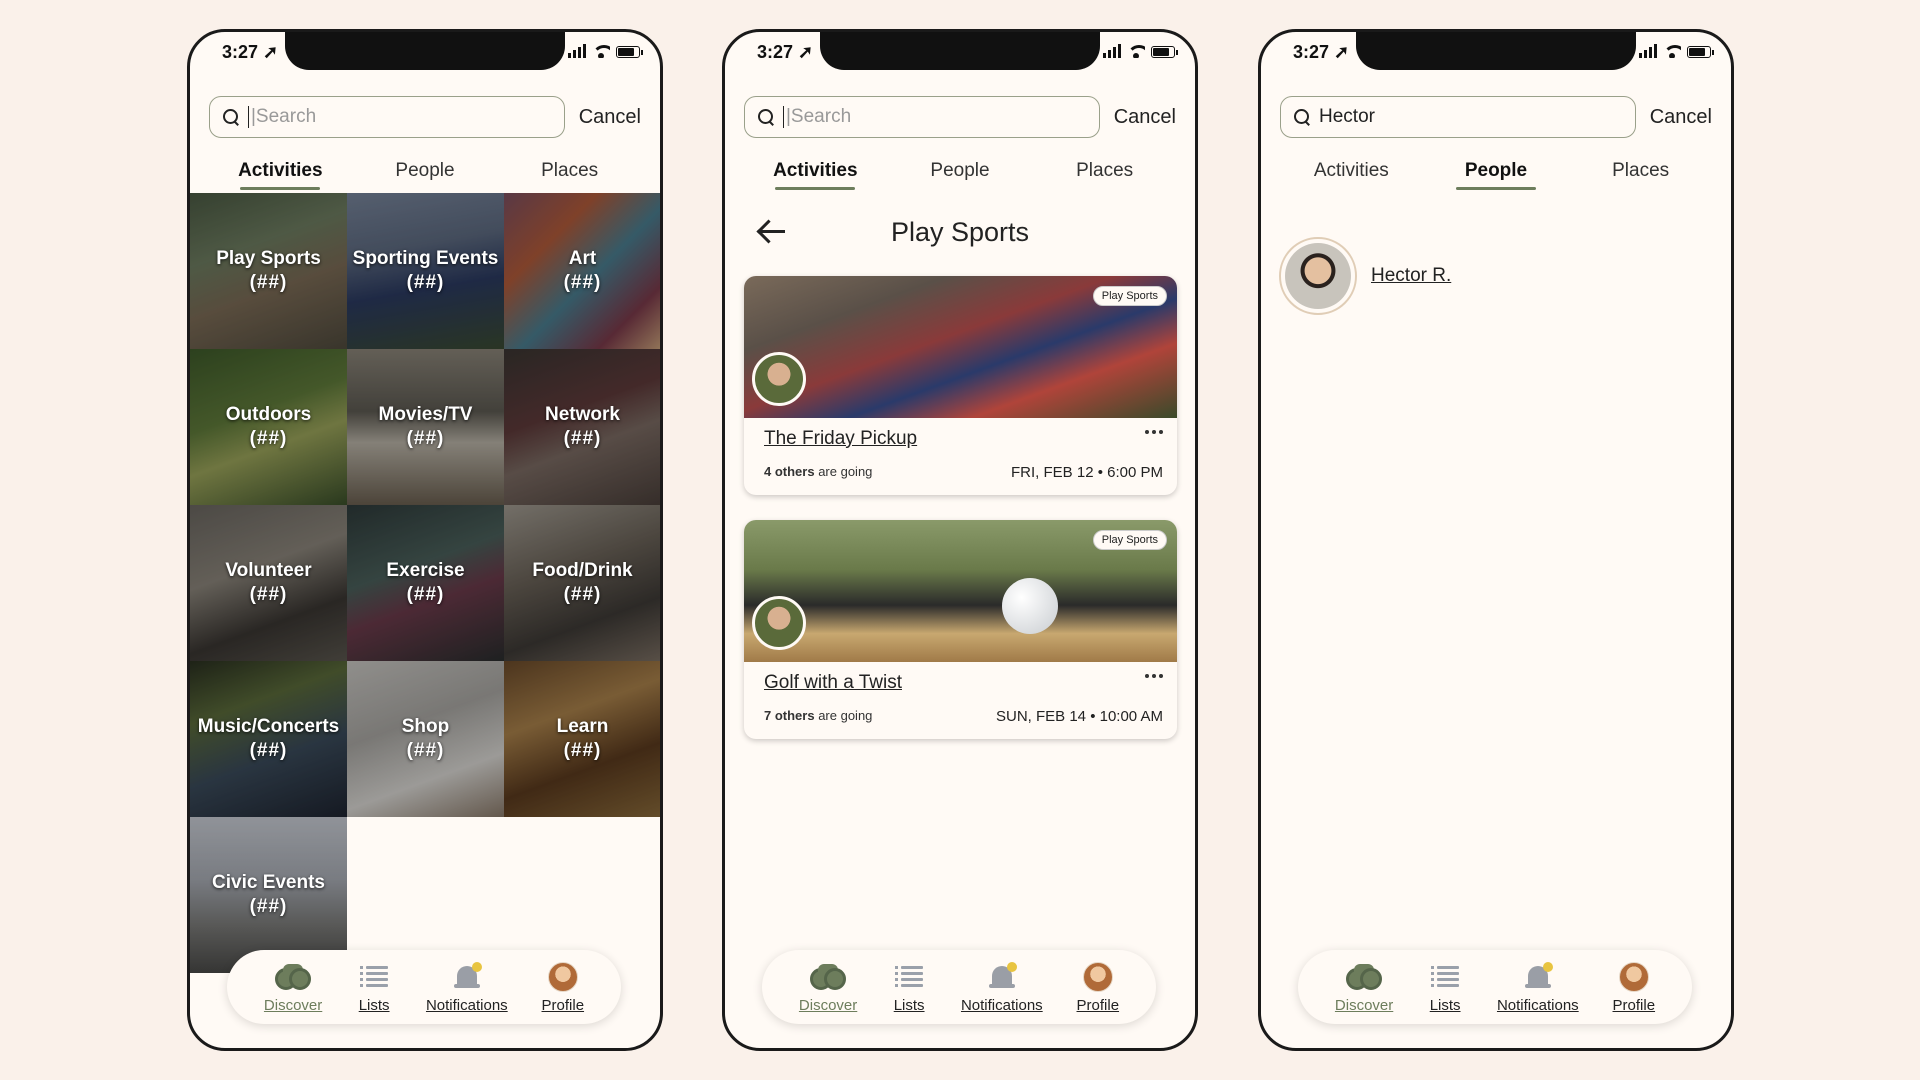  I want to click on attendee-count: 4 others are going, so click(818, 471).